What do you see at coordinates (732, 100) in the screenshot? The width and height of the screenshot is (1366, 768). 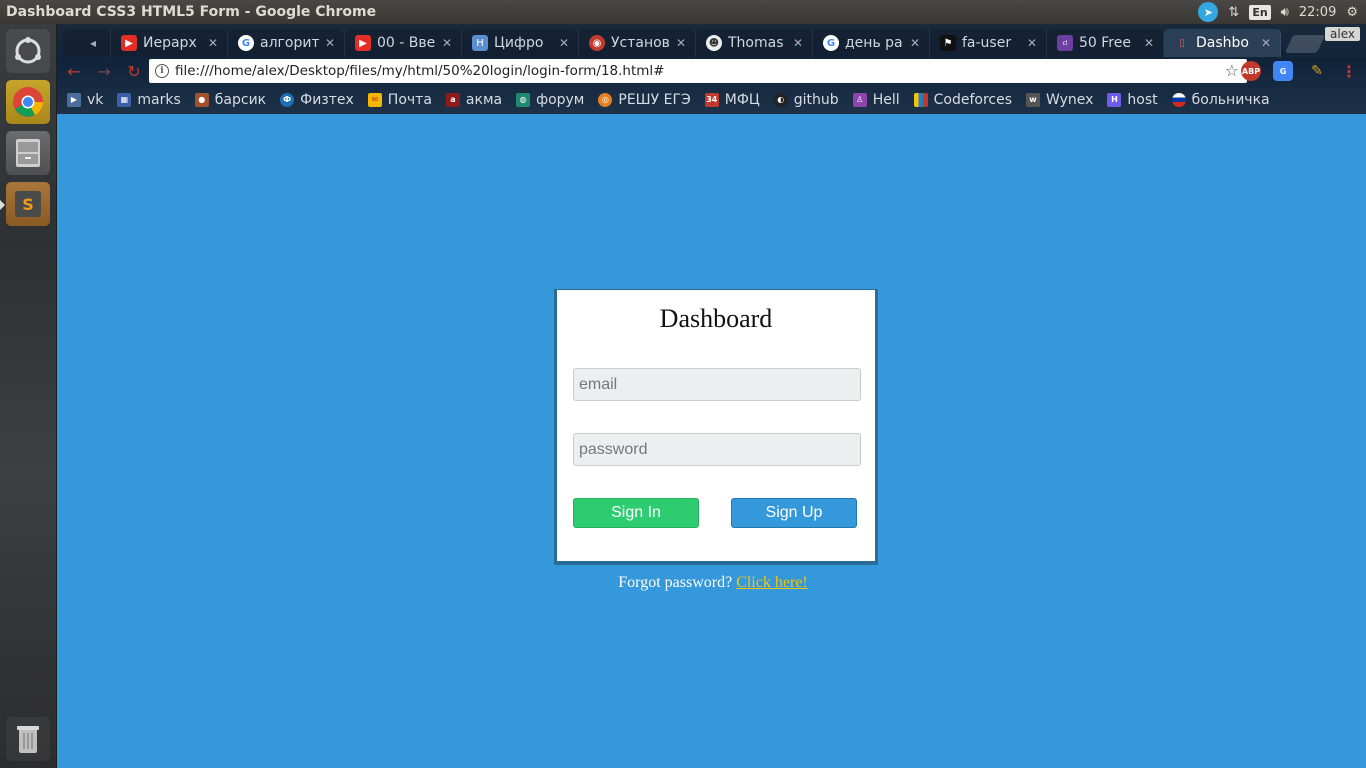 I see `bookmark-mfc: 34 МФЦ` at bounding box center [732, 100].